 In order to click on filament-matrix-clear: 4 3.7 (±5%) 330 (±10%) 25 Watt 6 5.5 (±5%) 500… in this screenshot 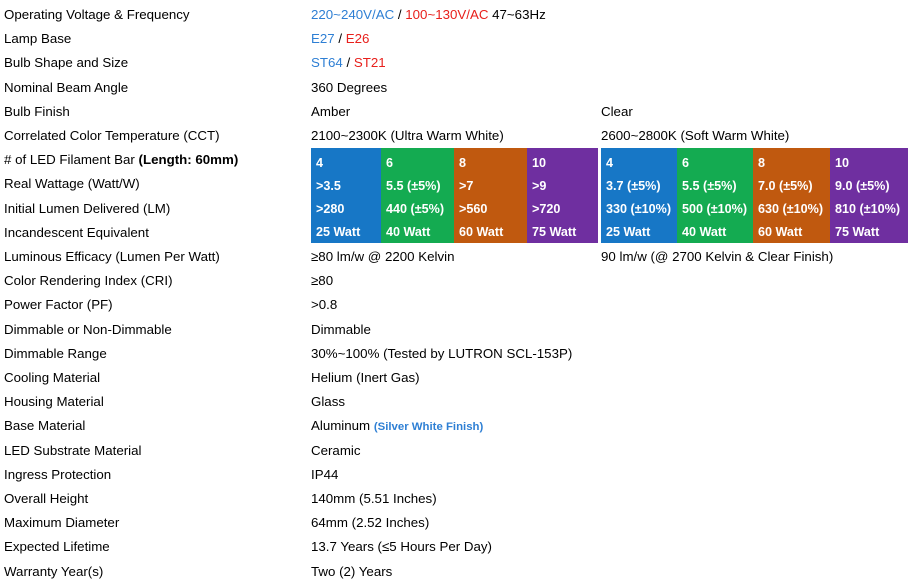, I will do `click(754, 195)`.